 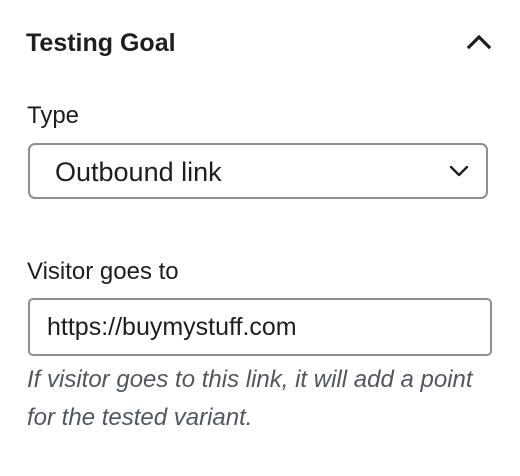 I want to click on visitor-goes-to-input, so click(x=260, y=327).